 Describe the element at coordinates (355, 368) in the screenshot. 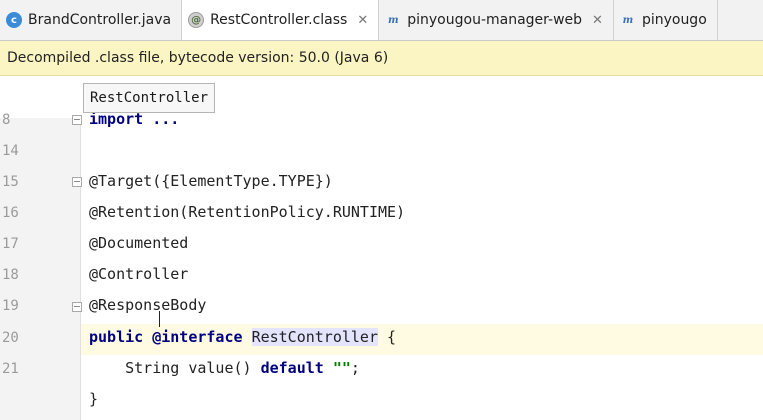

I see `semicolon: ;` at that location.